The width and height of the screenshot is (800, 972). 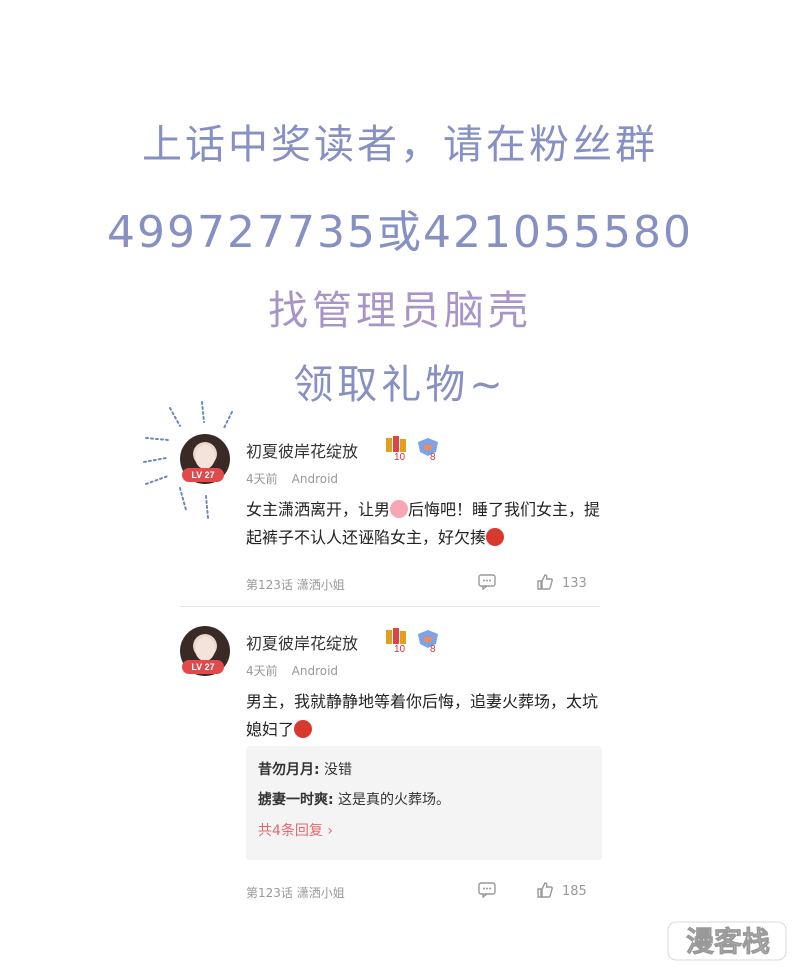 What do you see at coordinates (390, 606) in the screenshot?
I see `divider` at bounding box center [390, 606].